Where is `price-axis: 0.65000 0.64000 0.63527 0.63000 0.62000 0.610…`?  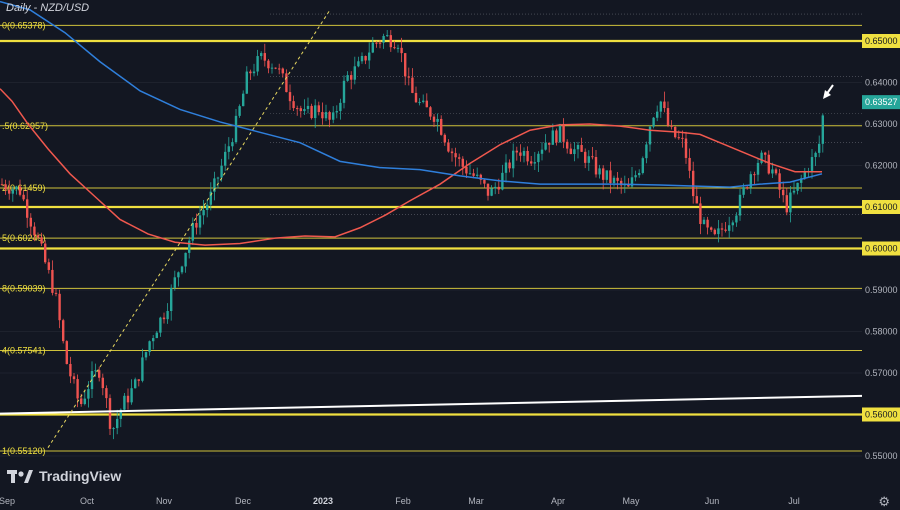 price-axis: 0.65000 0.64000 0.63527 0.63000 0.62000 0.610… is located at coordinates (881, 245).